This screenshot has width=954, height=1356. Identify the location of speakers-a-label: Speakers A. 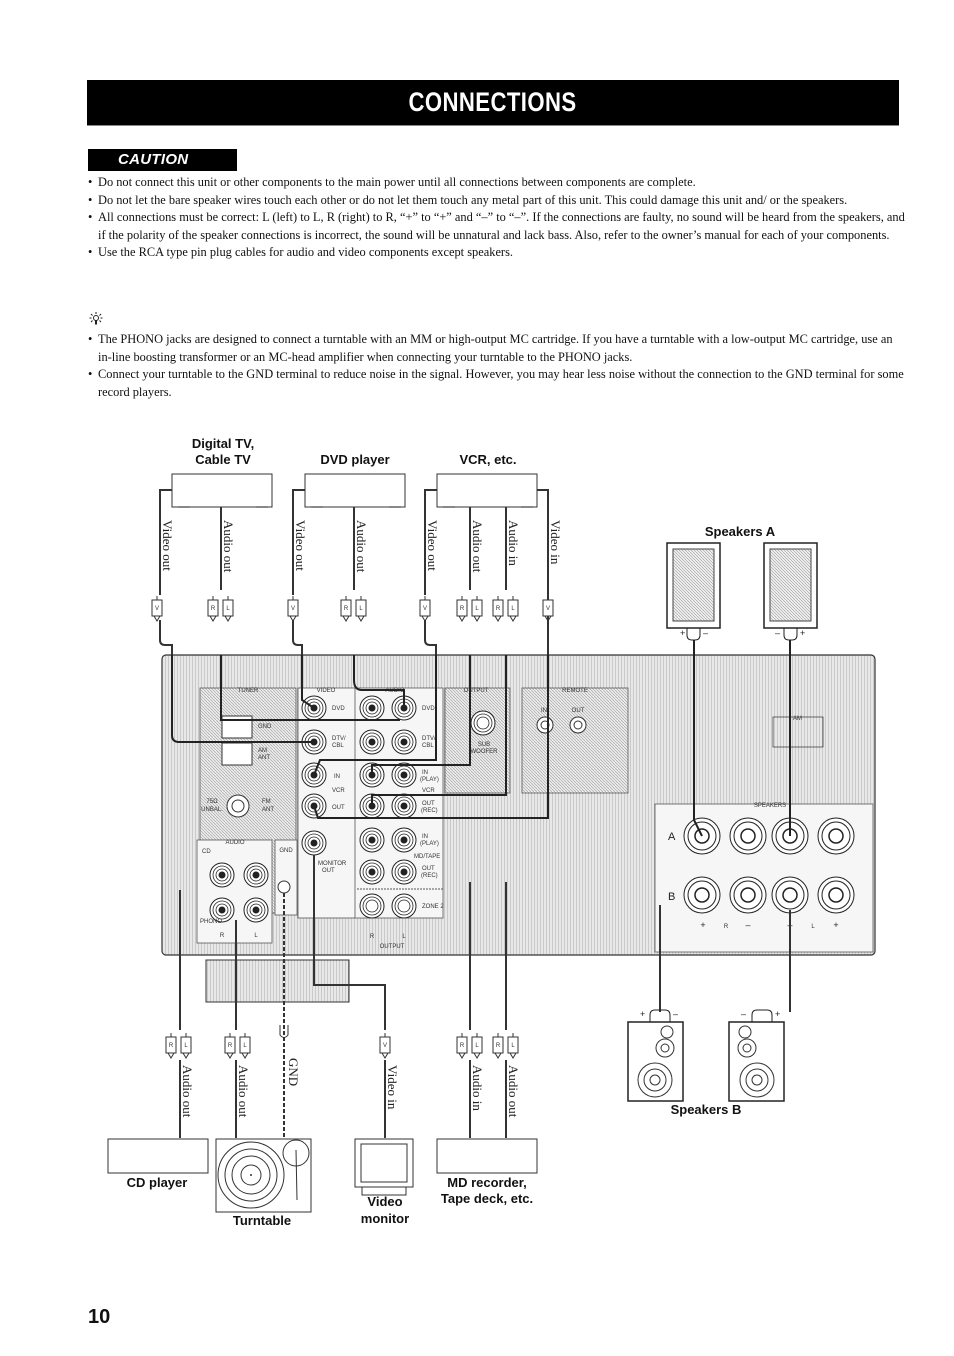
(740, 531).